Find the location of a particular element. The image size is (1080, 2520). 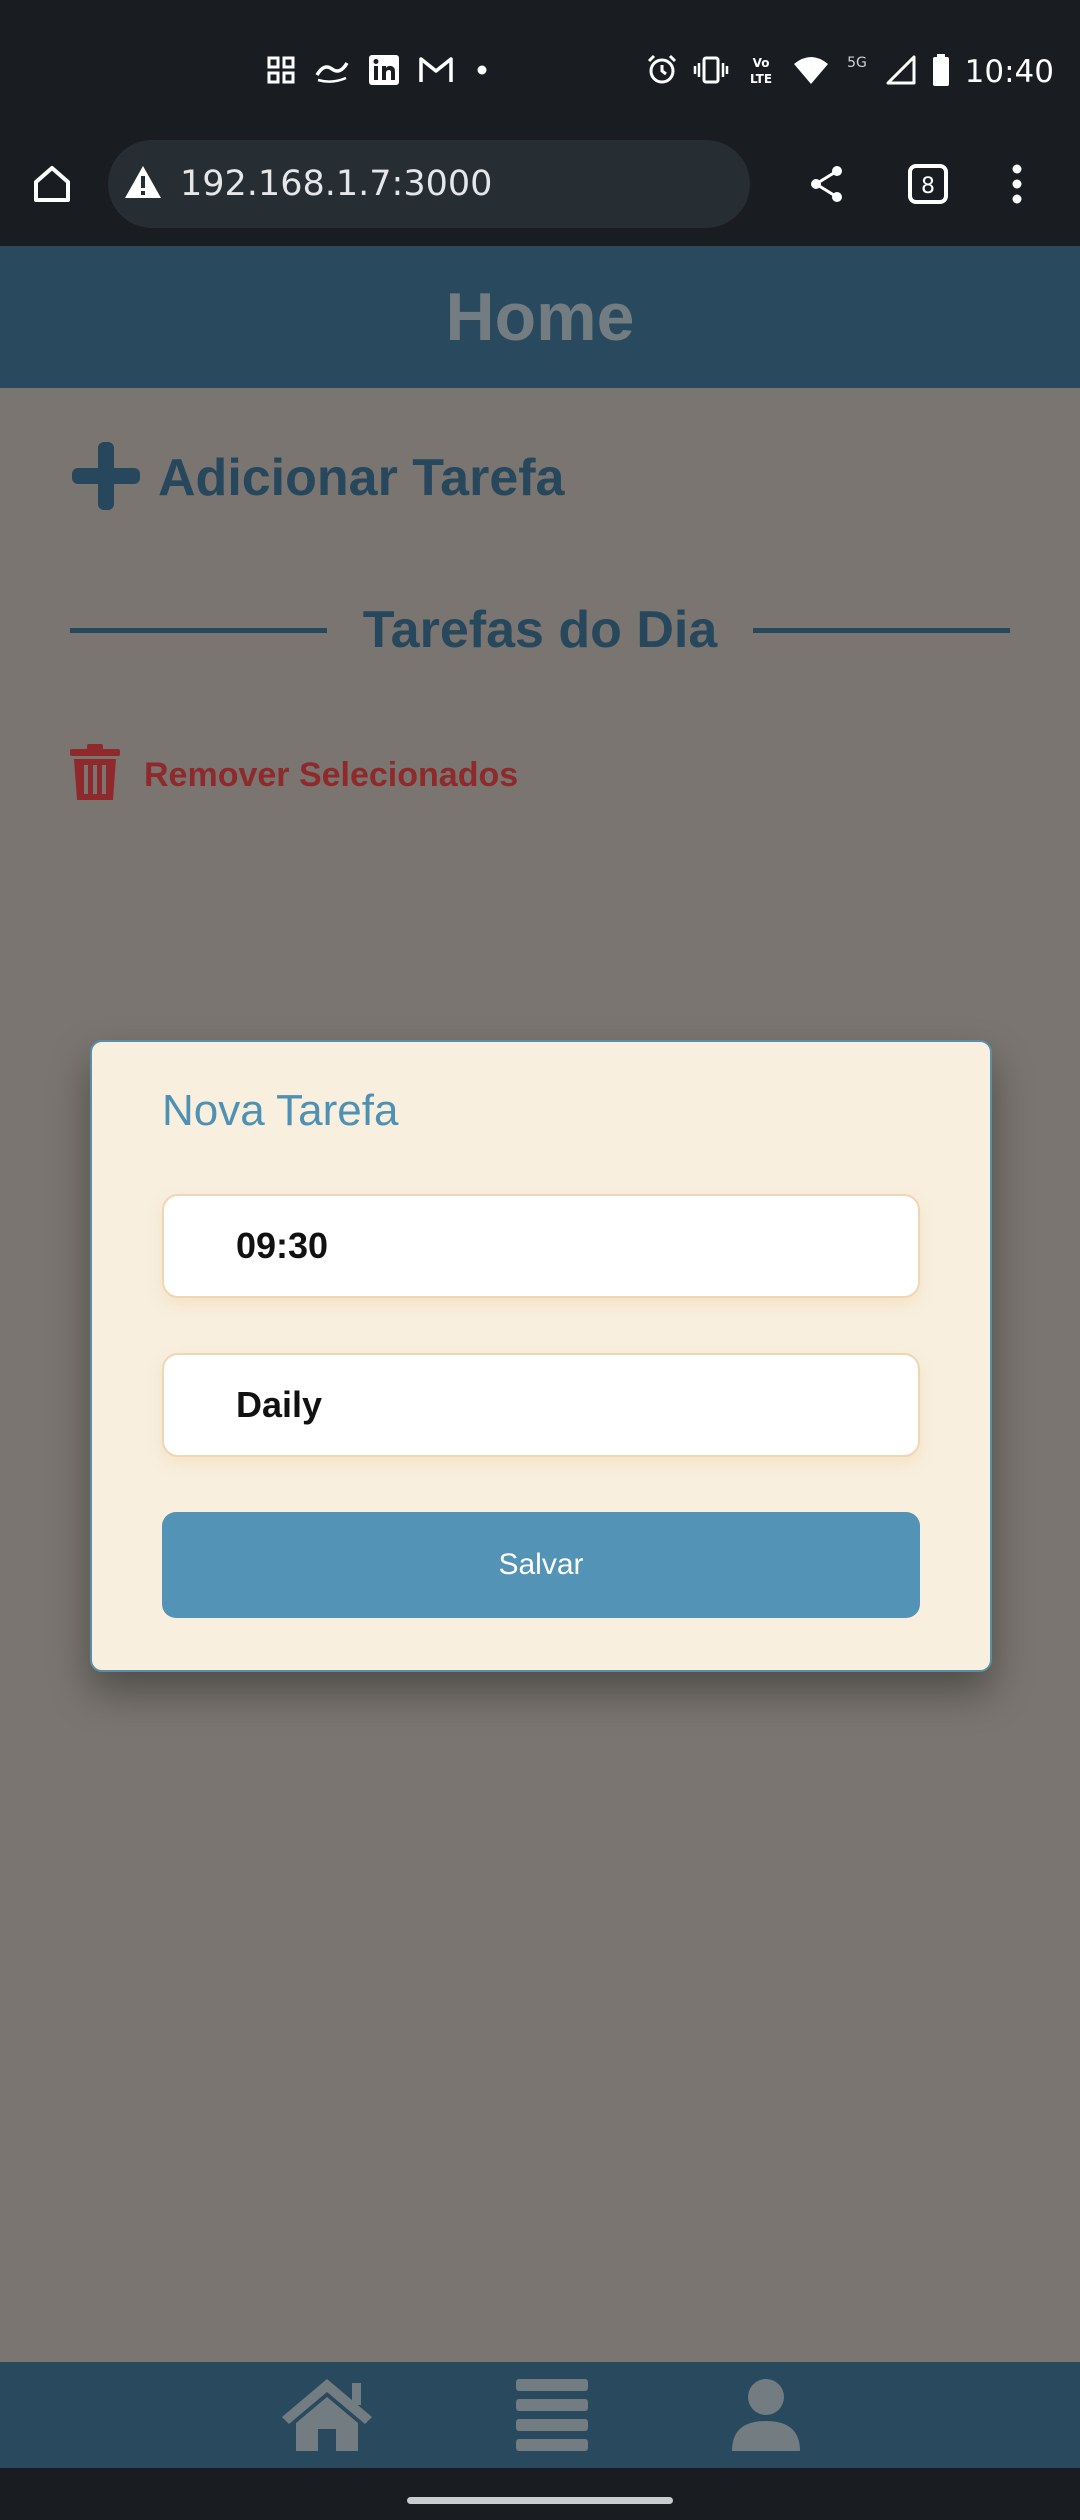

notification-icons is located at coordinates (379, 72).